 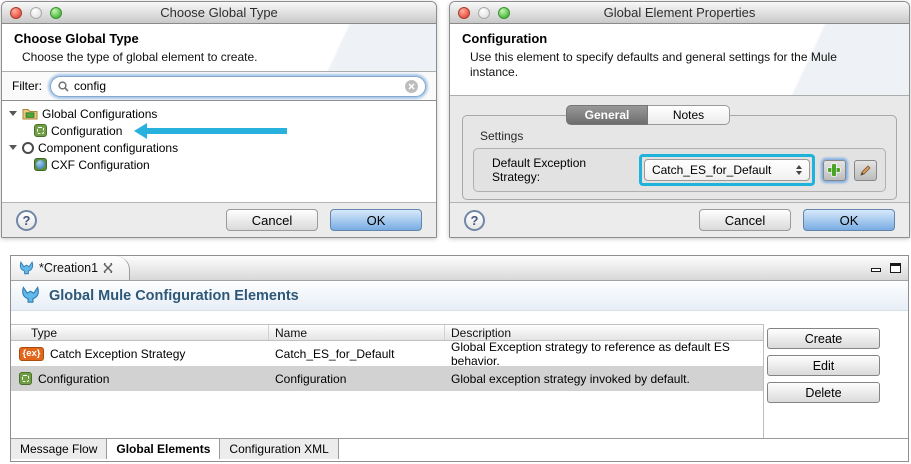 I want to click on tree-item-global-configurations: Global Configurations, so click(x=222, y=113).